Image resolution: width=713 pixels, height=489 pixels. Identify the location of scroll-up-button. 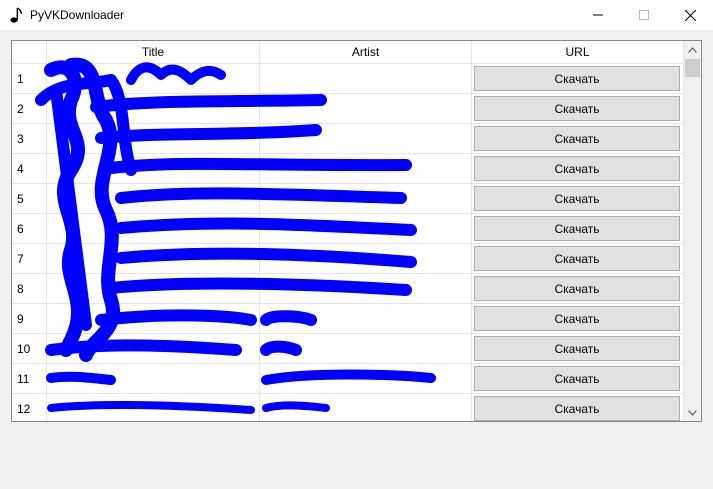
(692, 49).